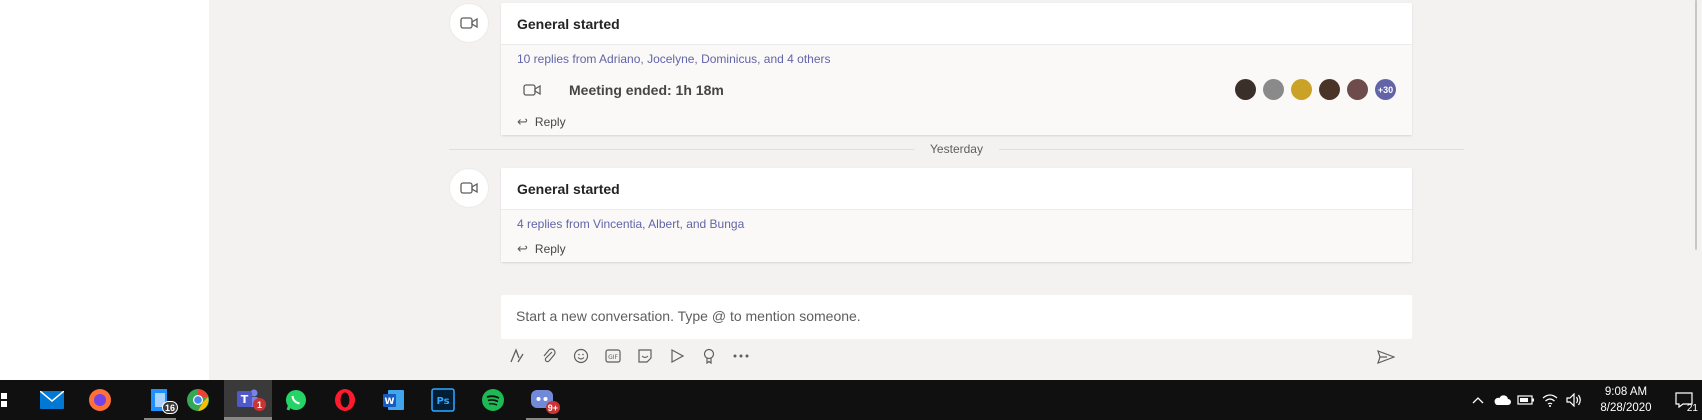 The image size is (1702, 420). I want to click on svg-text: W, so click(390, 402).